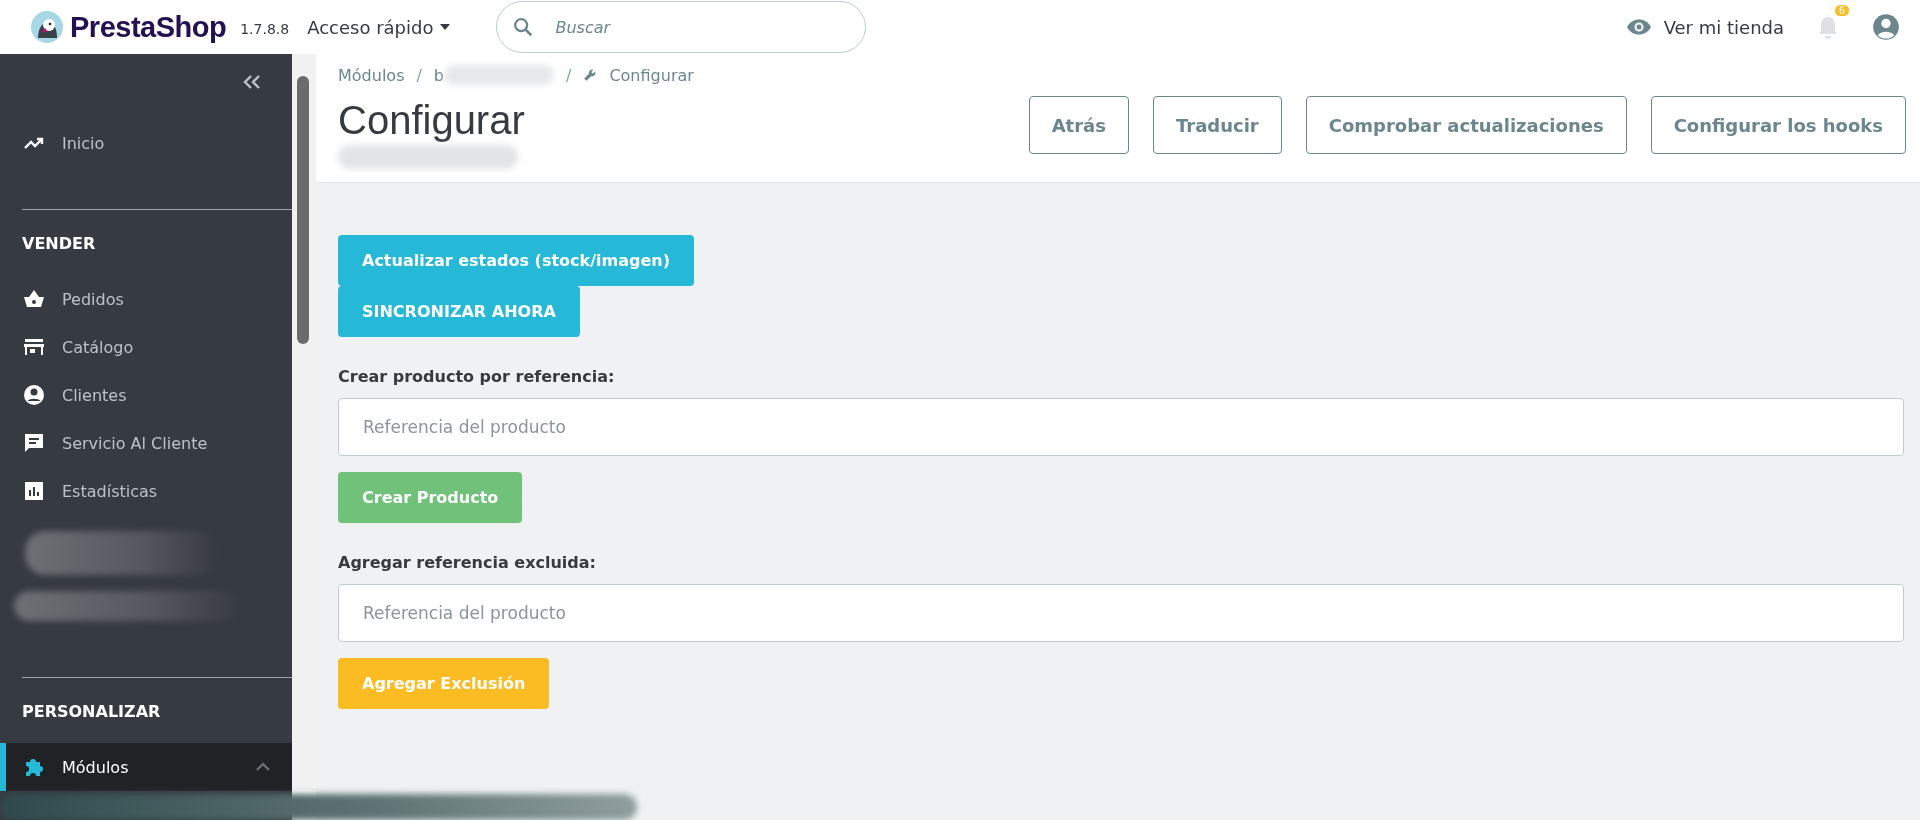  Describe the element at coordinates (146, 443) in the screenshot. I see `sidebar-item: Servicio Al Cliente` at that location.